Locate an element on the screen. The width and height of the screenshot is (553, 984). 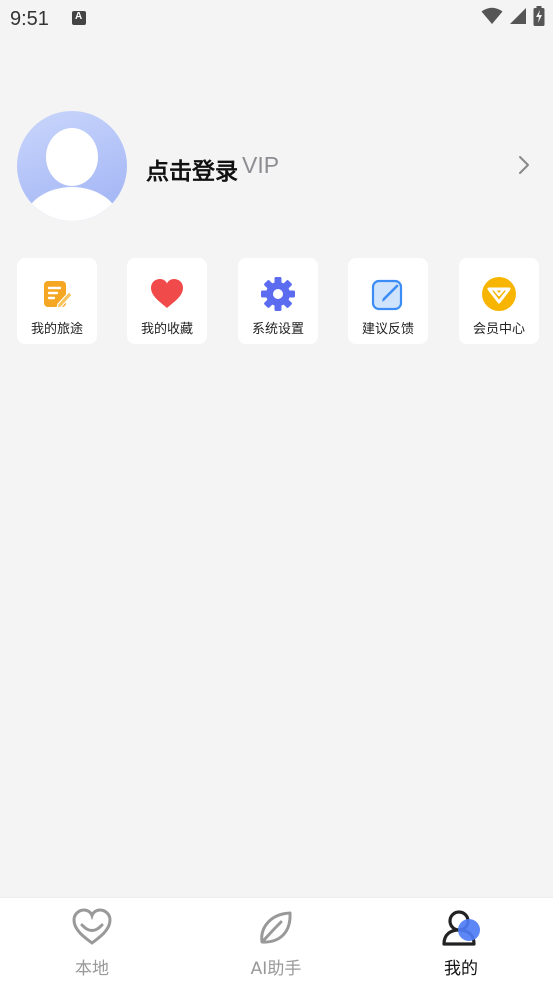
shortcut-label: 建议反馈 is located at coordinates (387, 329).